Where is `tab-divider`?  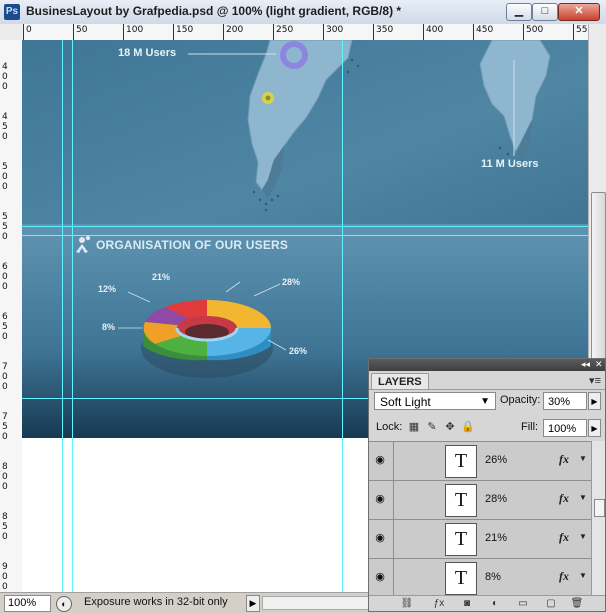 tab-divider is located at coordinates (487, 389).